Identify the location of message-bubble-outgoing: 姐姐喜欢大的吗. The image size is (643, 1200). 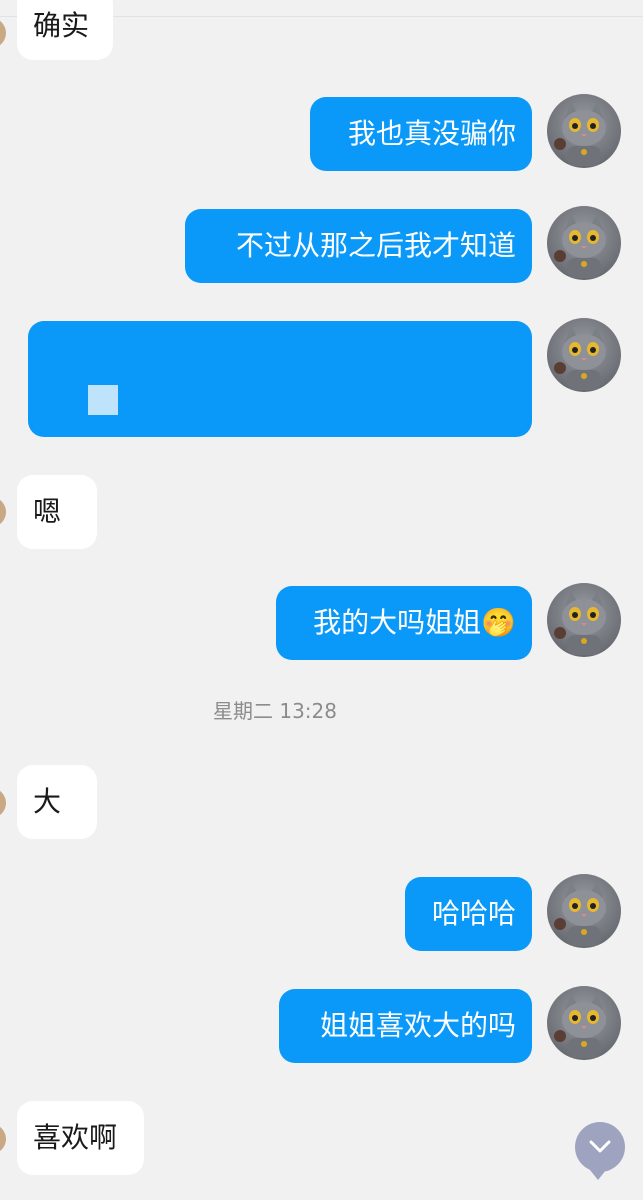
(405, 1026).